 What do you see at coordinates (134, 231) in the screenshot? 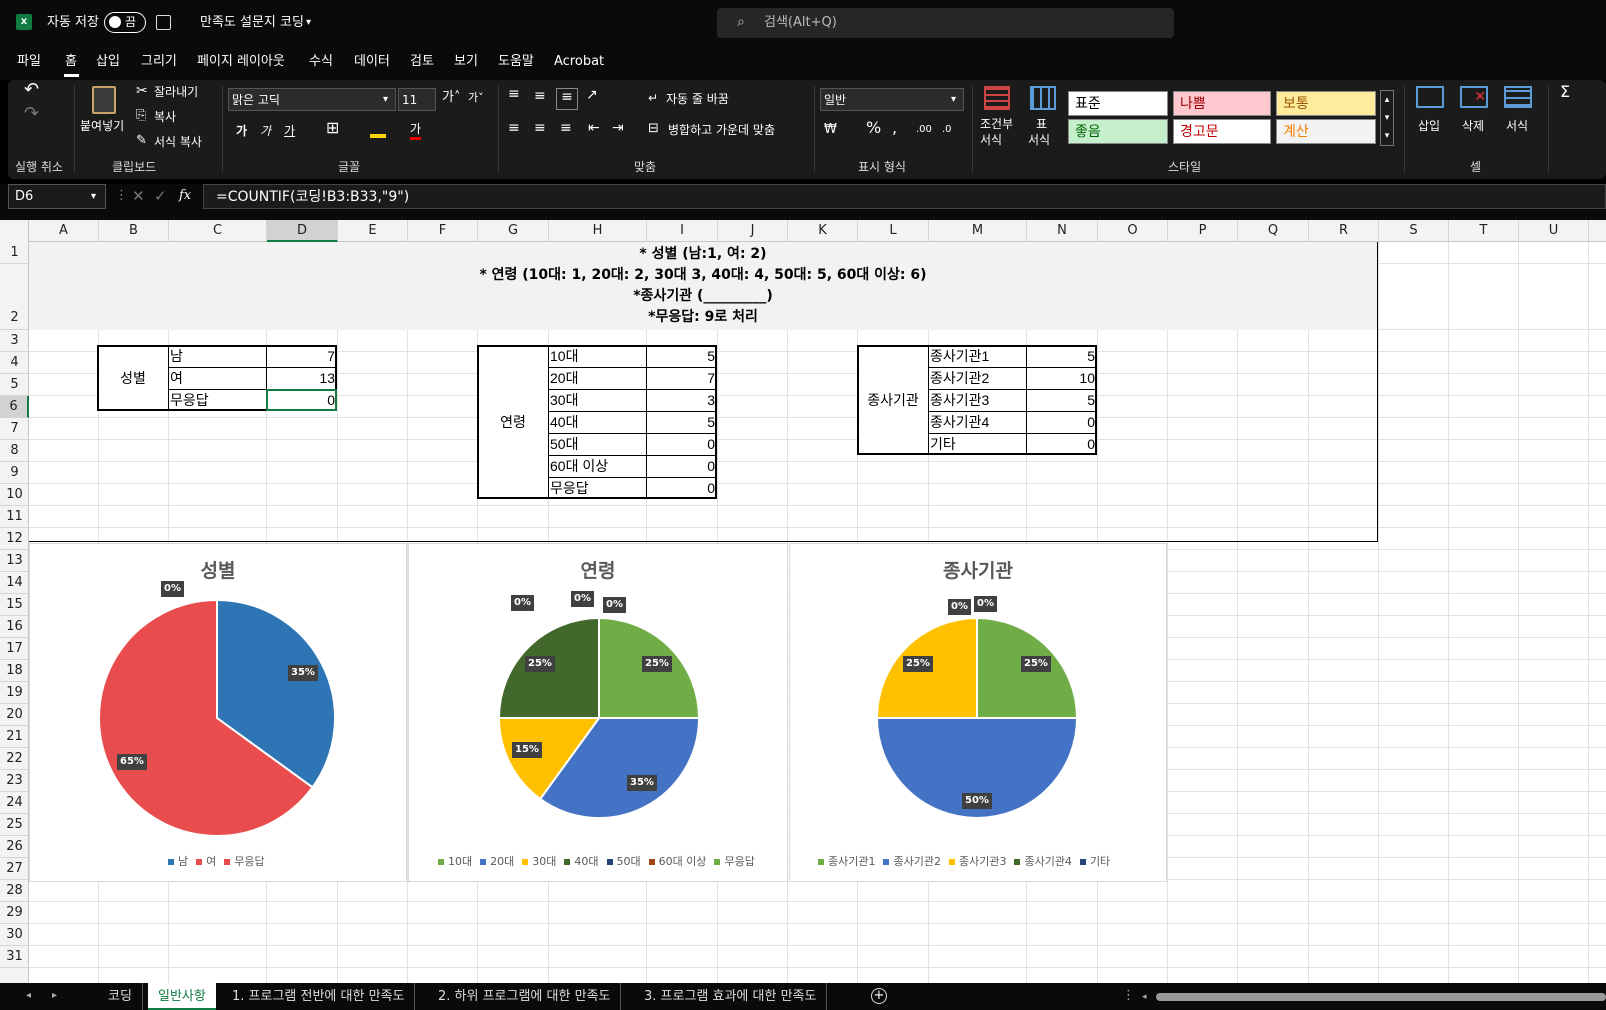
I see `column-header: B` at bounding box center [134, 231].